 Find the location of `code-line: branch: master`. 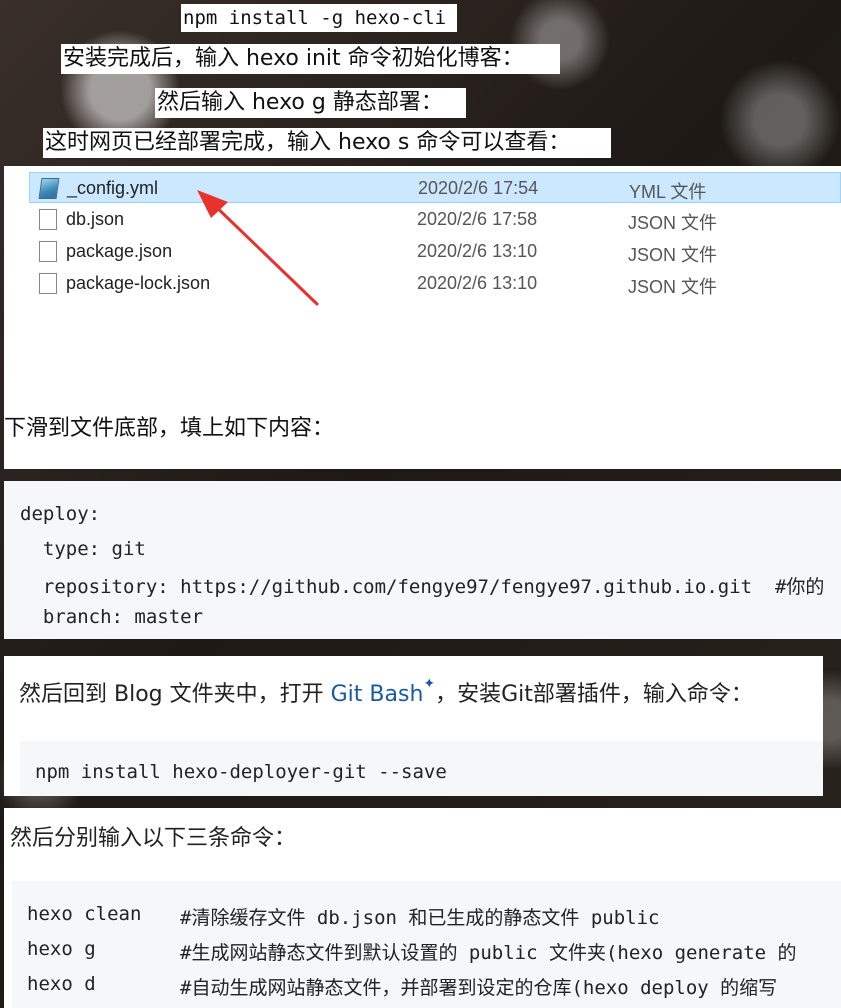

code-line: branch: master is located at coordinates (112, 617).